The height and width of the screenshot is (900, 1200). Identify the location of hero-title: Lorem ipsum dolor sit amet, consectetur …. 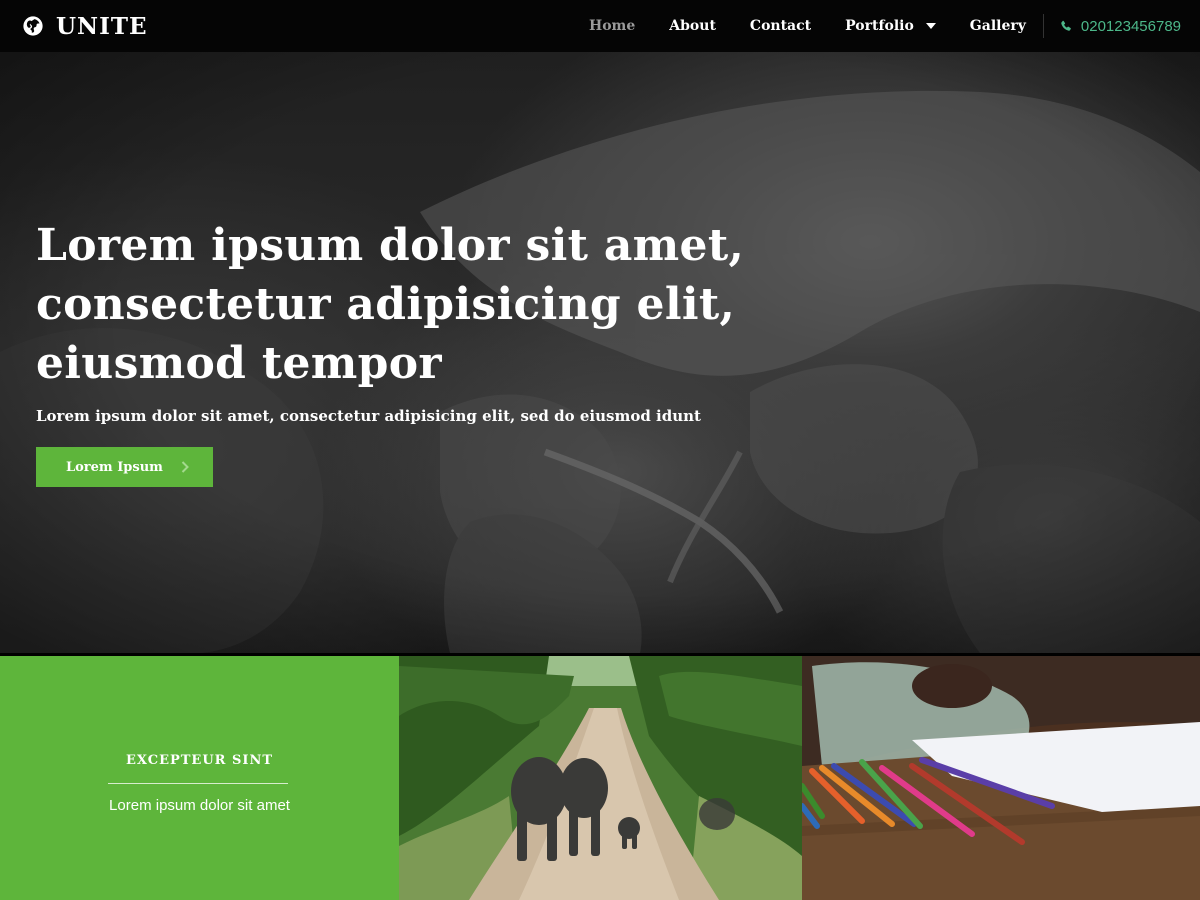
(396, 304).